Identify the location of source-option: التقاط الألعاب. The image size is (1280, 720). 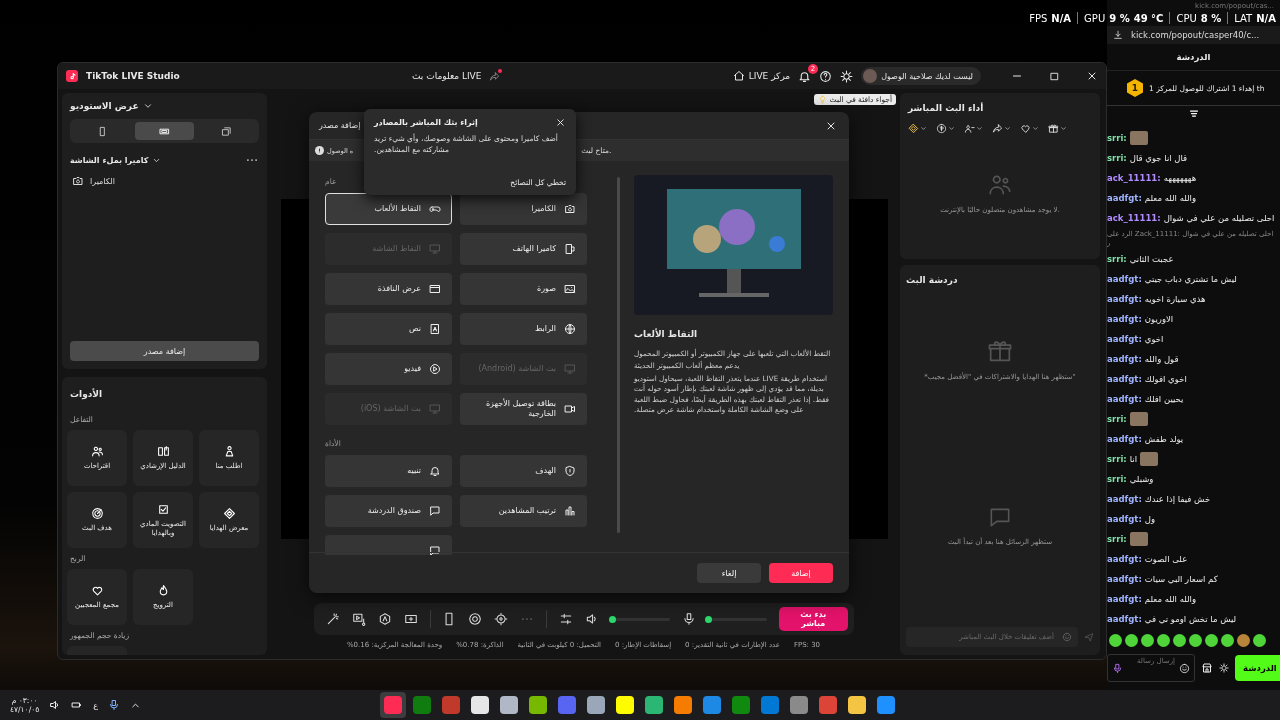
(388, 209).